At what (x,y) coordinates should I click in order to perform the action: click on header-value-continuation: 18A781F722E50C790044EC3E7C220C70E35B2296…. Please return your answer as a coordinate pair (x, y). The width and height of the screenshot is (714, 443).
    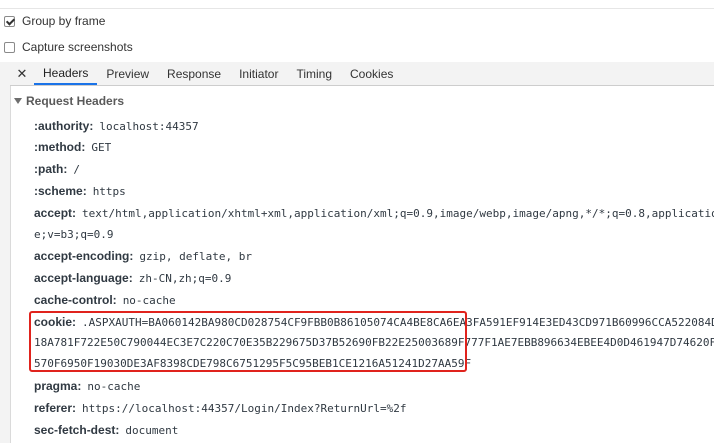
    Looking at the image, I should click on (374, 342).